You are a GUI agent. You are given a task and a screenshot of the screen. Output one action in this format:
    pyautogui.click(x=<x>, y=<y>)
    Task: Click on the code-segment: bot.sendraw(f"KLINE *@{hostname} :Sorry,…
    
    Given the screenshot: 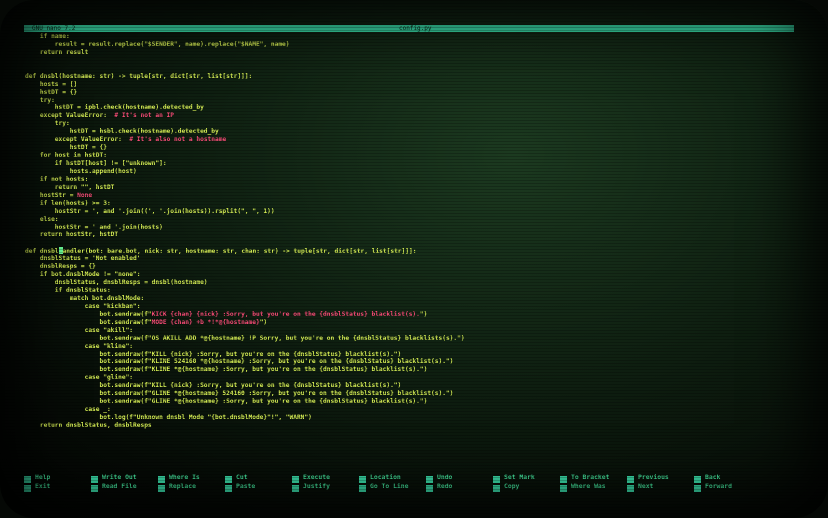 What is the action you would take?
    pyautogui.click(x=226, y=370)
    